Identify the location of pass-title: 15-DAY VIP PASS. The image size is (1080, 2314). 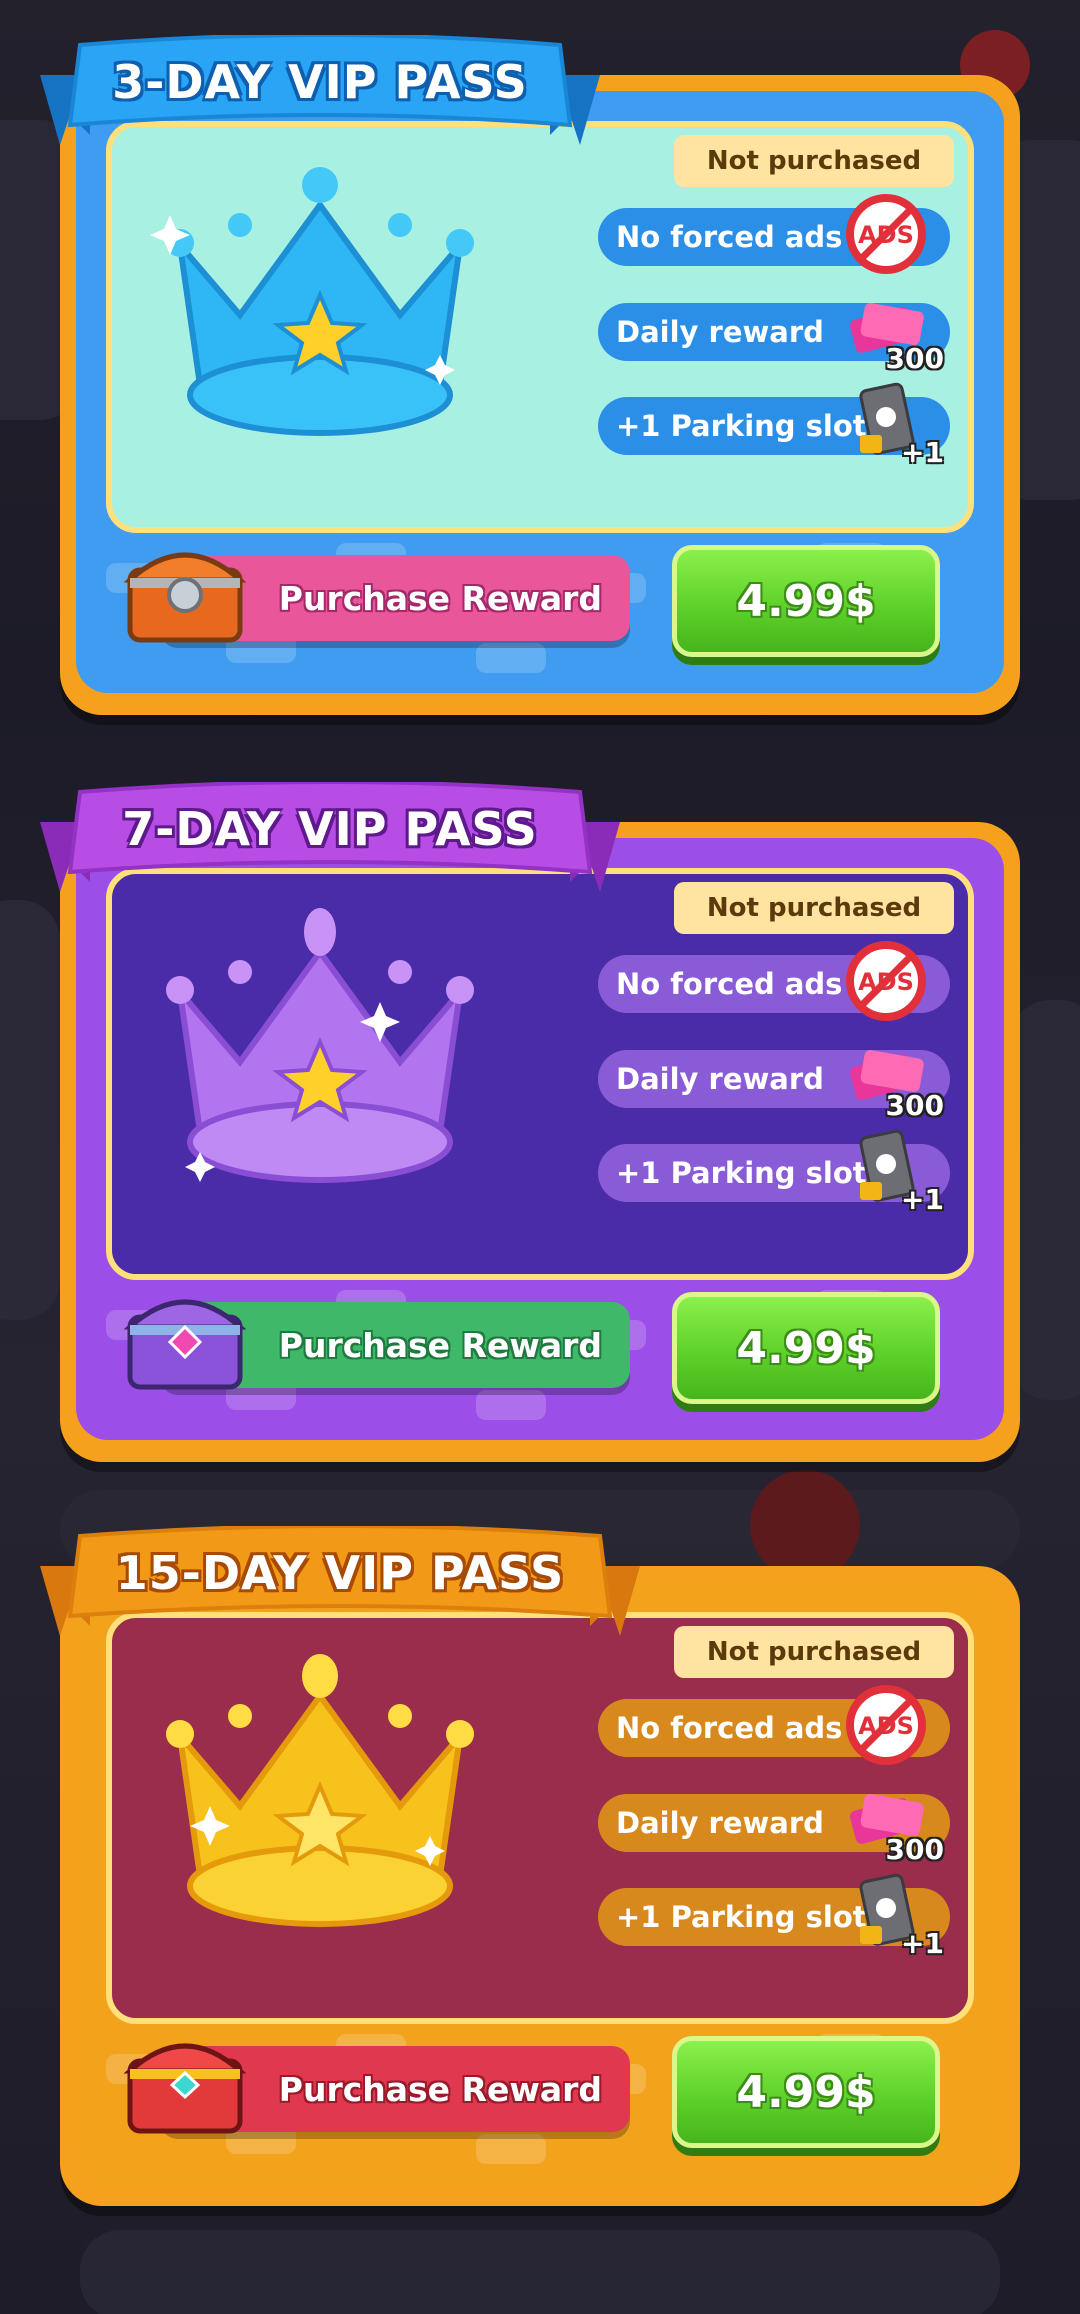
(340, 1573).